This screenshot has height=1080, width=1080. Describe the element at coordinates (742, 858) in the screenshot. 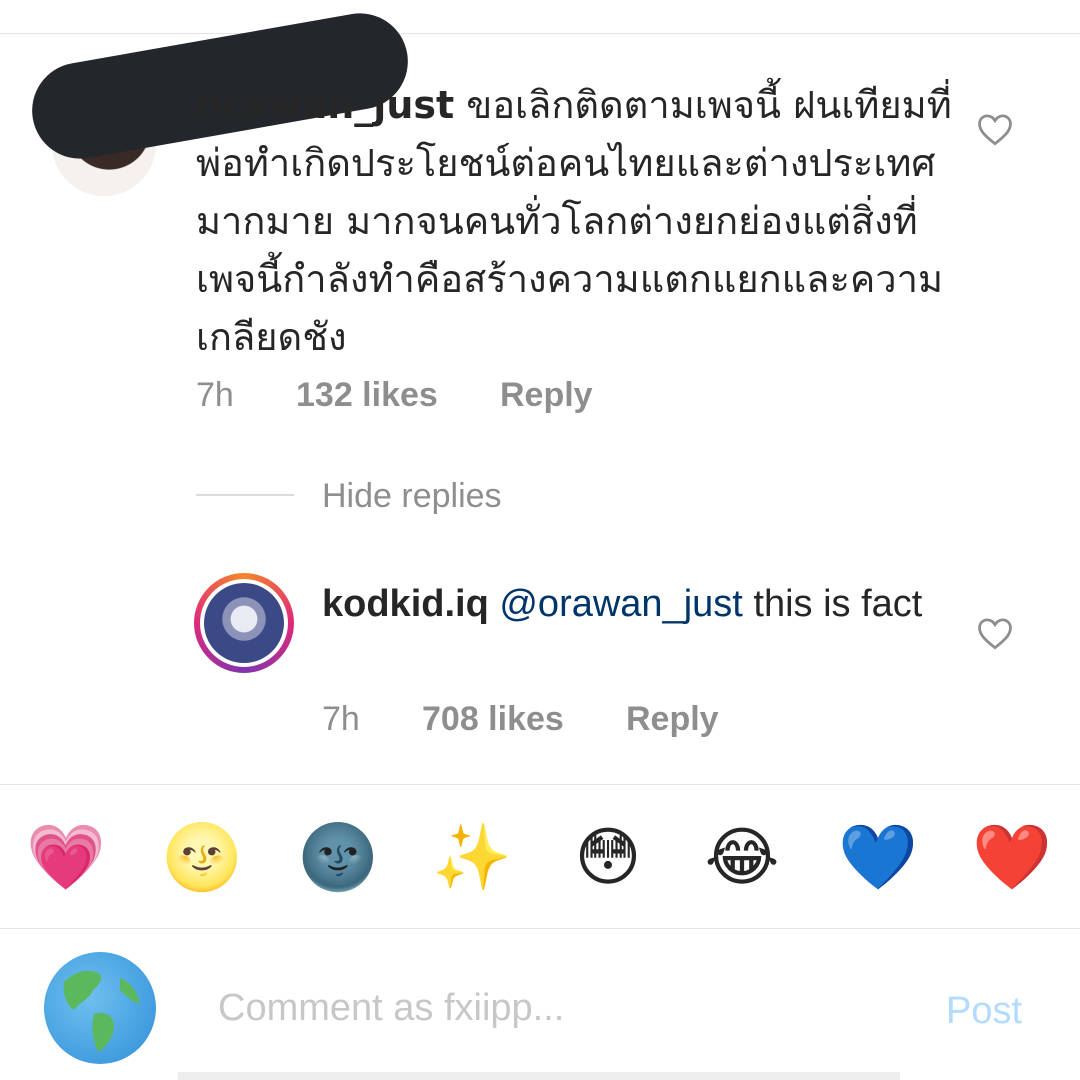

I see `emoji-tears-of-joy: 😂` at that location.